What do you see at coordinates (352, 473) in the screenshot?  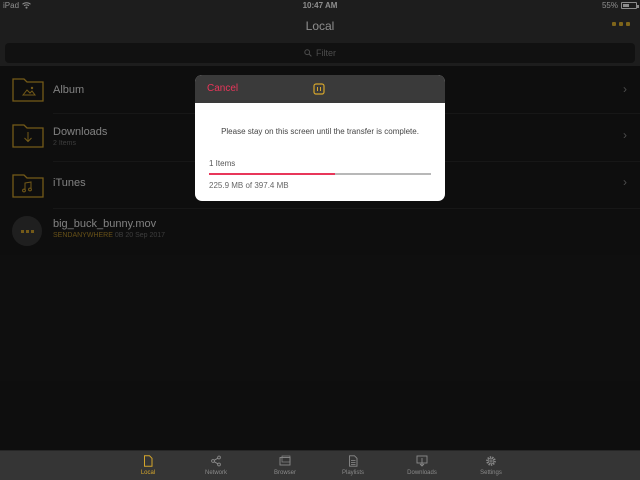 I see `tab-label: Playlists` at bounding box center [352, 473].